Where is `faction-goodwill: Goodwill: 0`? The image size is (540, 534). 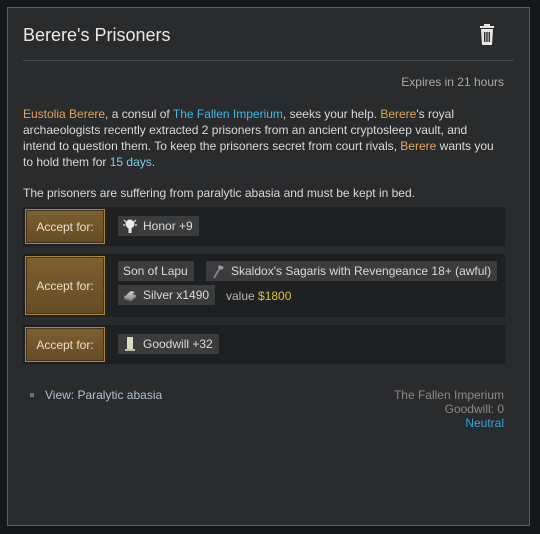 faction-goodwill: Goodwill: 0 is located at coordinates (474, 409).